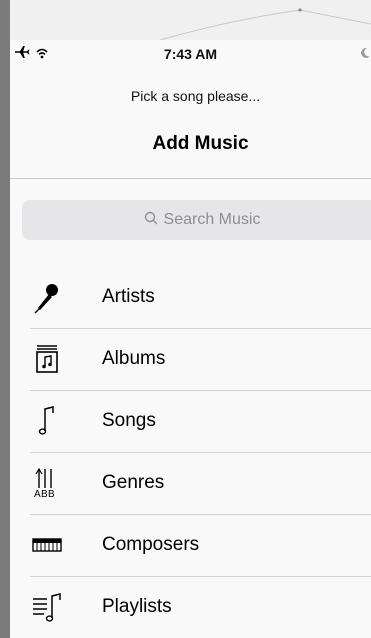  Describe the element at coordinates (190, 20) in the screenshot. I see `background-app` at that location.